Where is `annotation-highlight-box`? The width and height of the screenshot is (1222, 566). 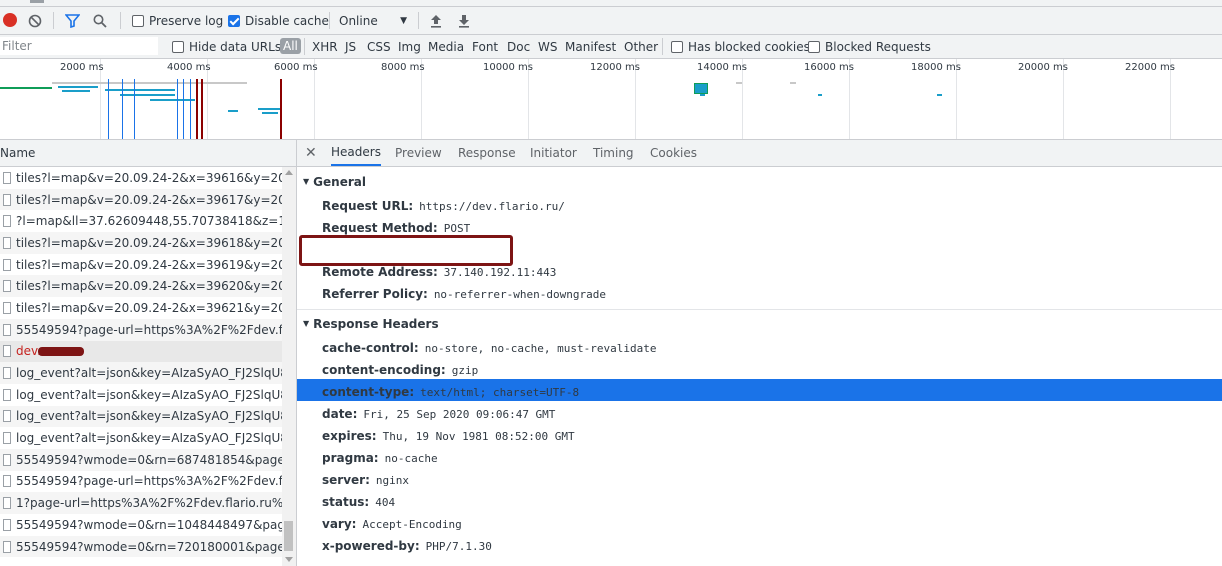
annotation-highlight-box is located at coordinates (406, 250).